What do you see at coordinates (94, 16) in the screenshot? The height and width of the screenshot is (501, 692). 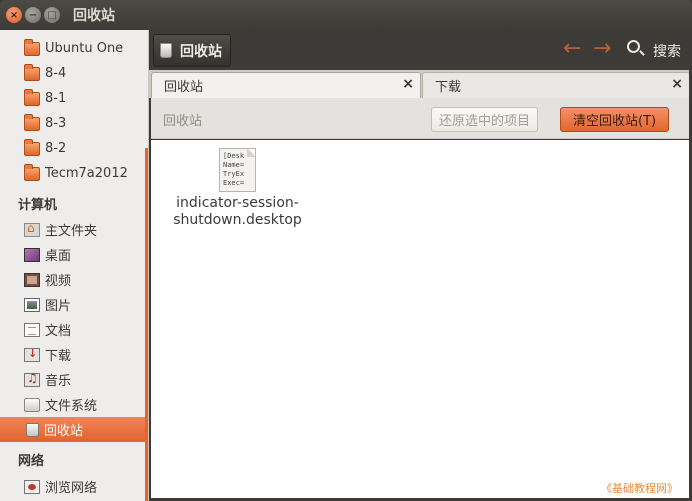 I see `window-title: 回收站` at bounding box center [94, 16].